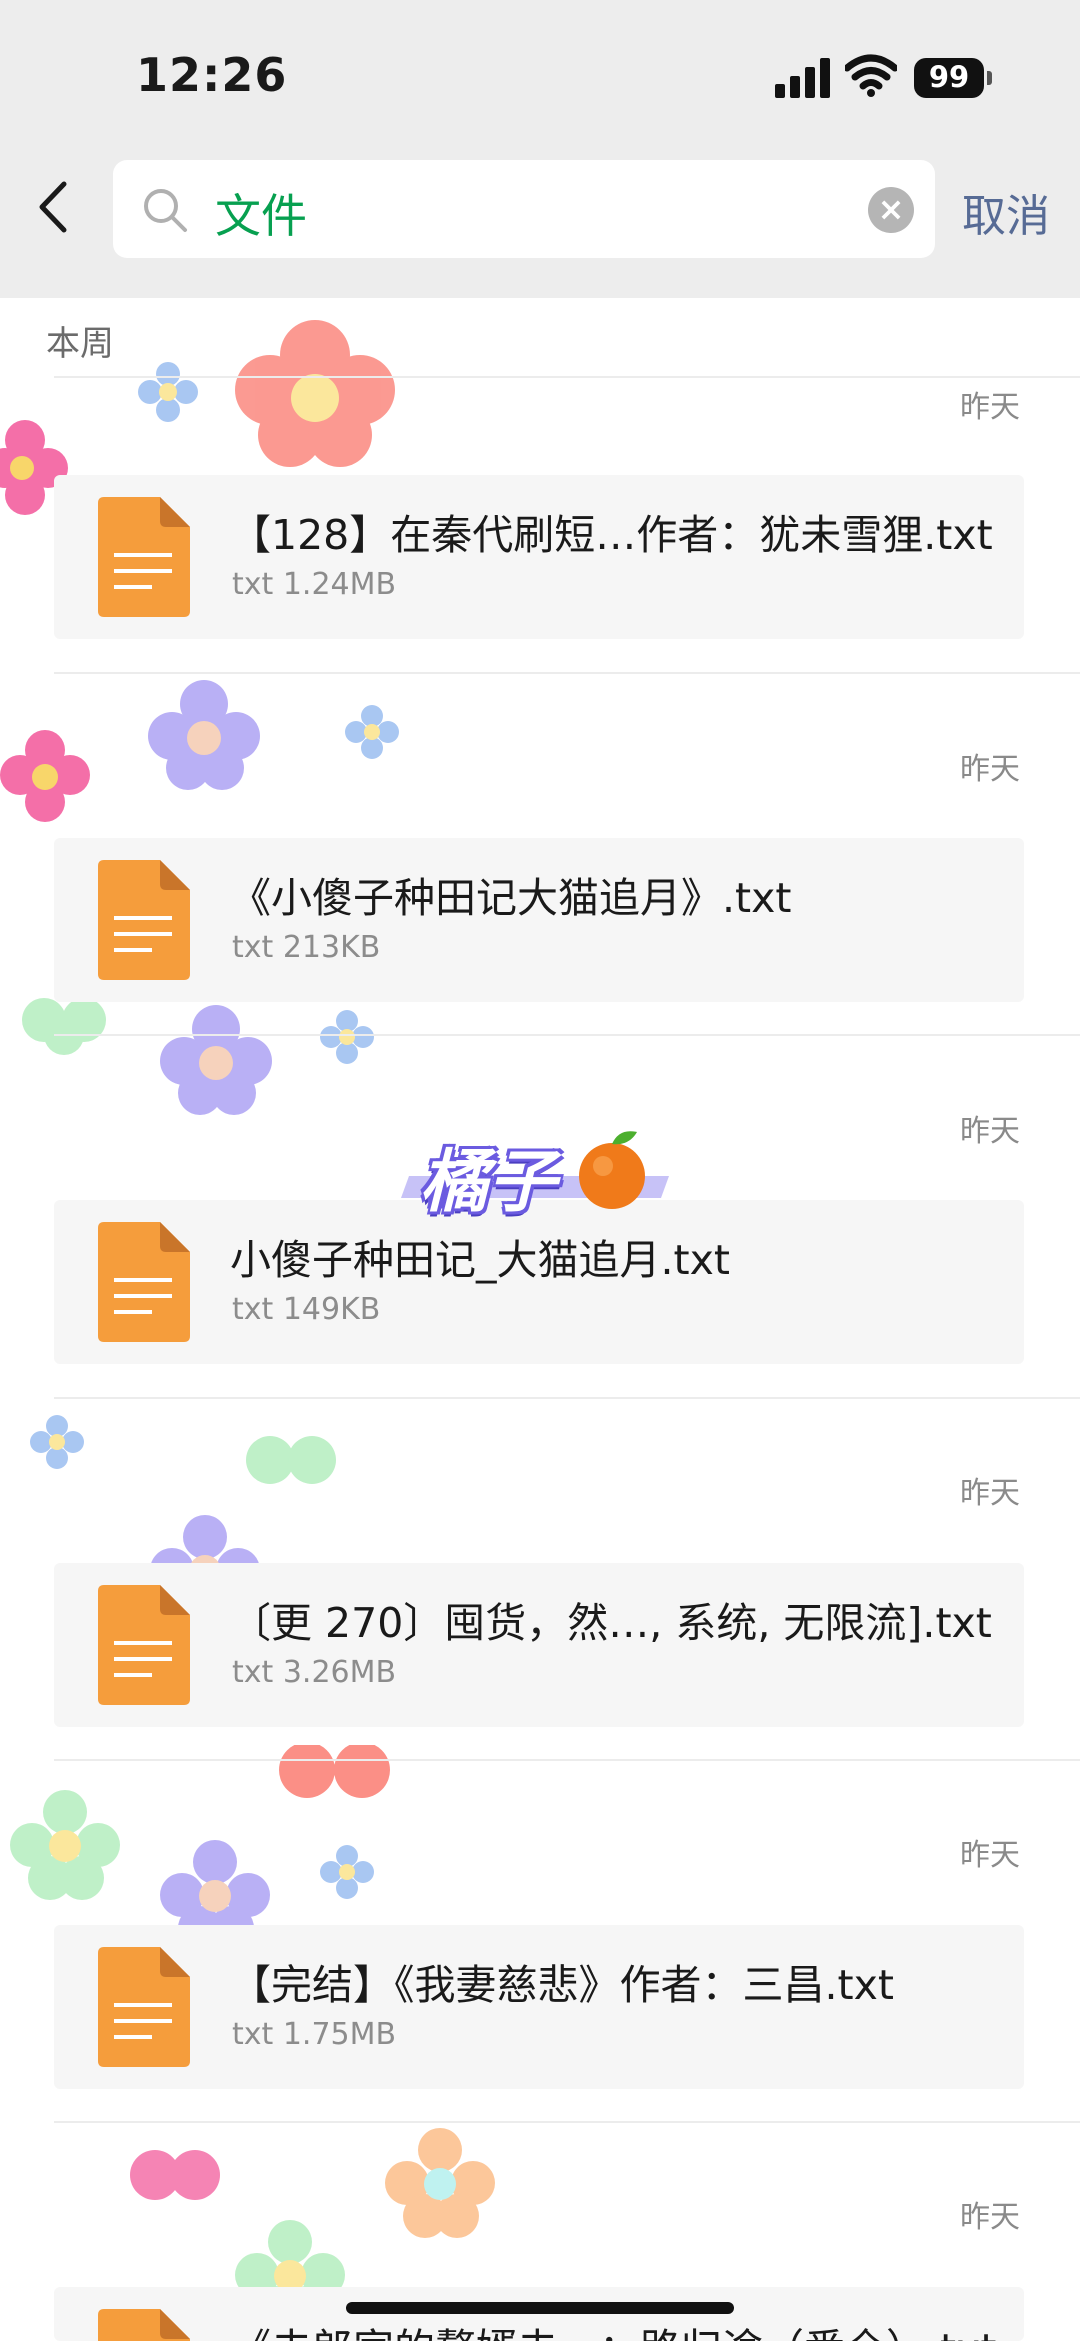 This screenshot has height=2341, width=1080. I want to click on battery-icon: 99, so click(949, 78).